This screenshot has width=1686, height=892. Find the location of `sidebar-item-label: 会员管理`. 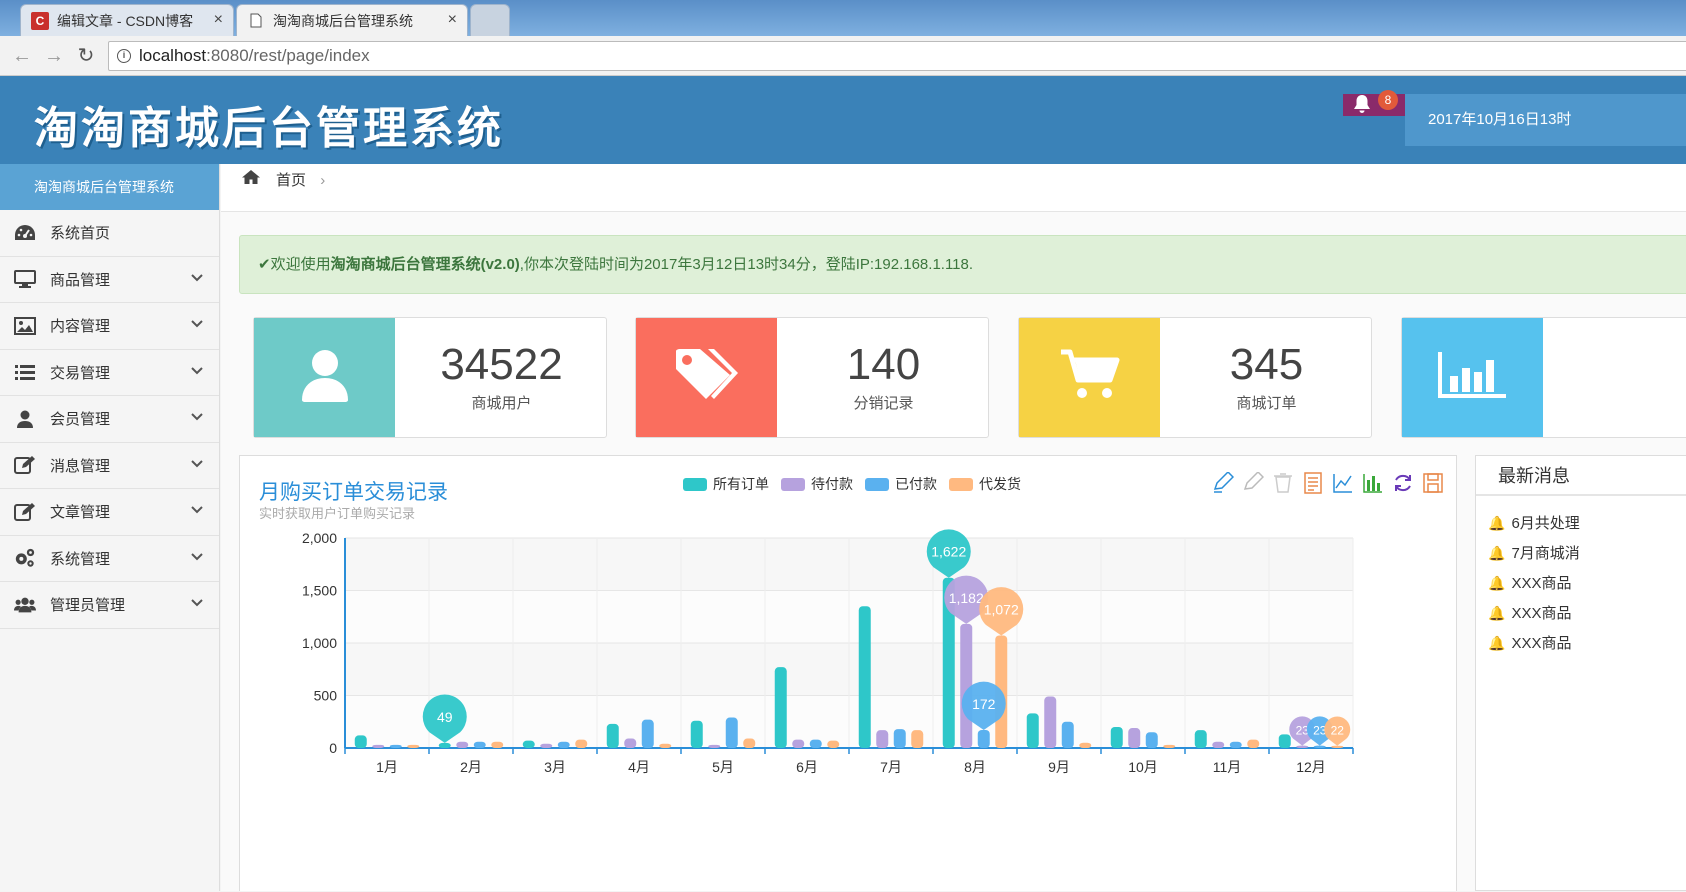

sidebar-item-label: 会员管理 is located at coordinates (80, 420).